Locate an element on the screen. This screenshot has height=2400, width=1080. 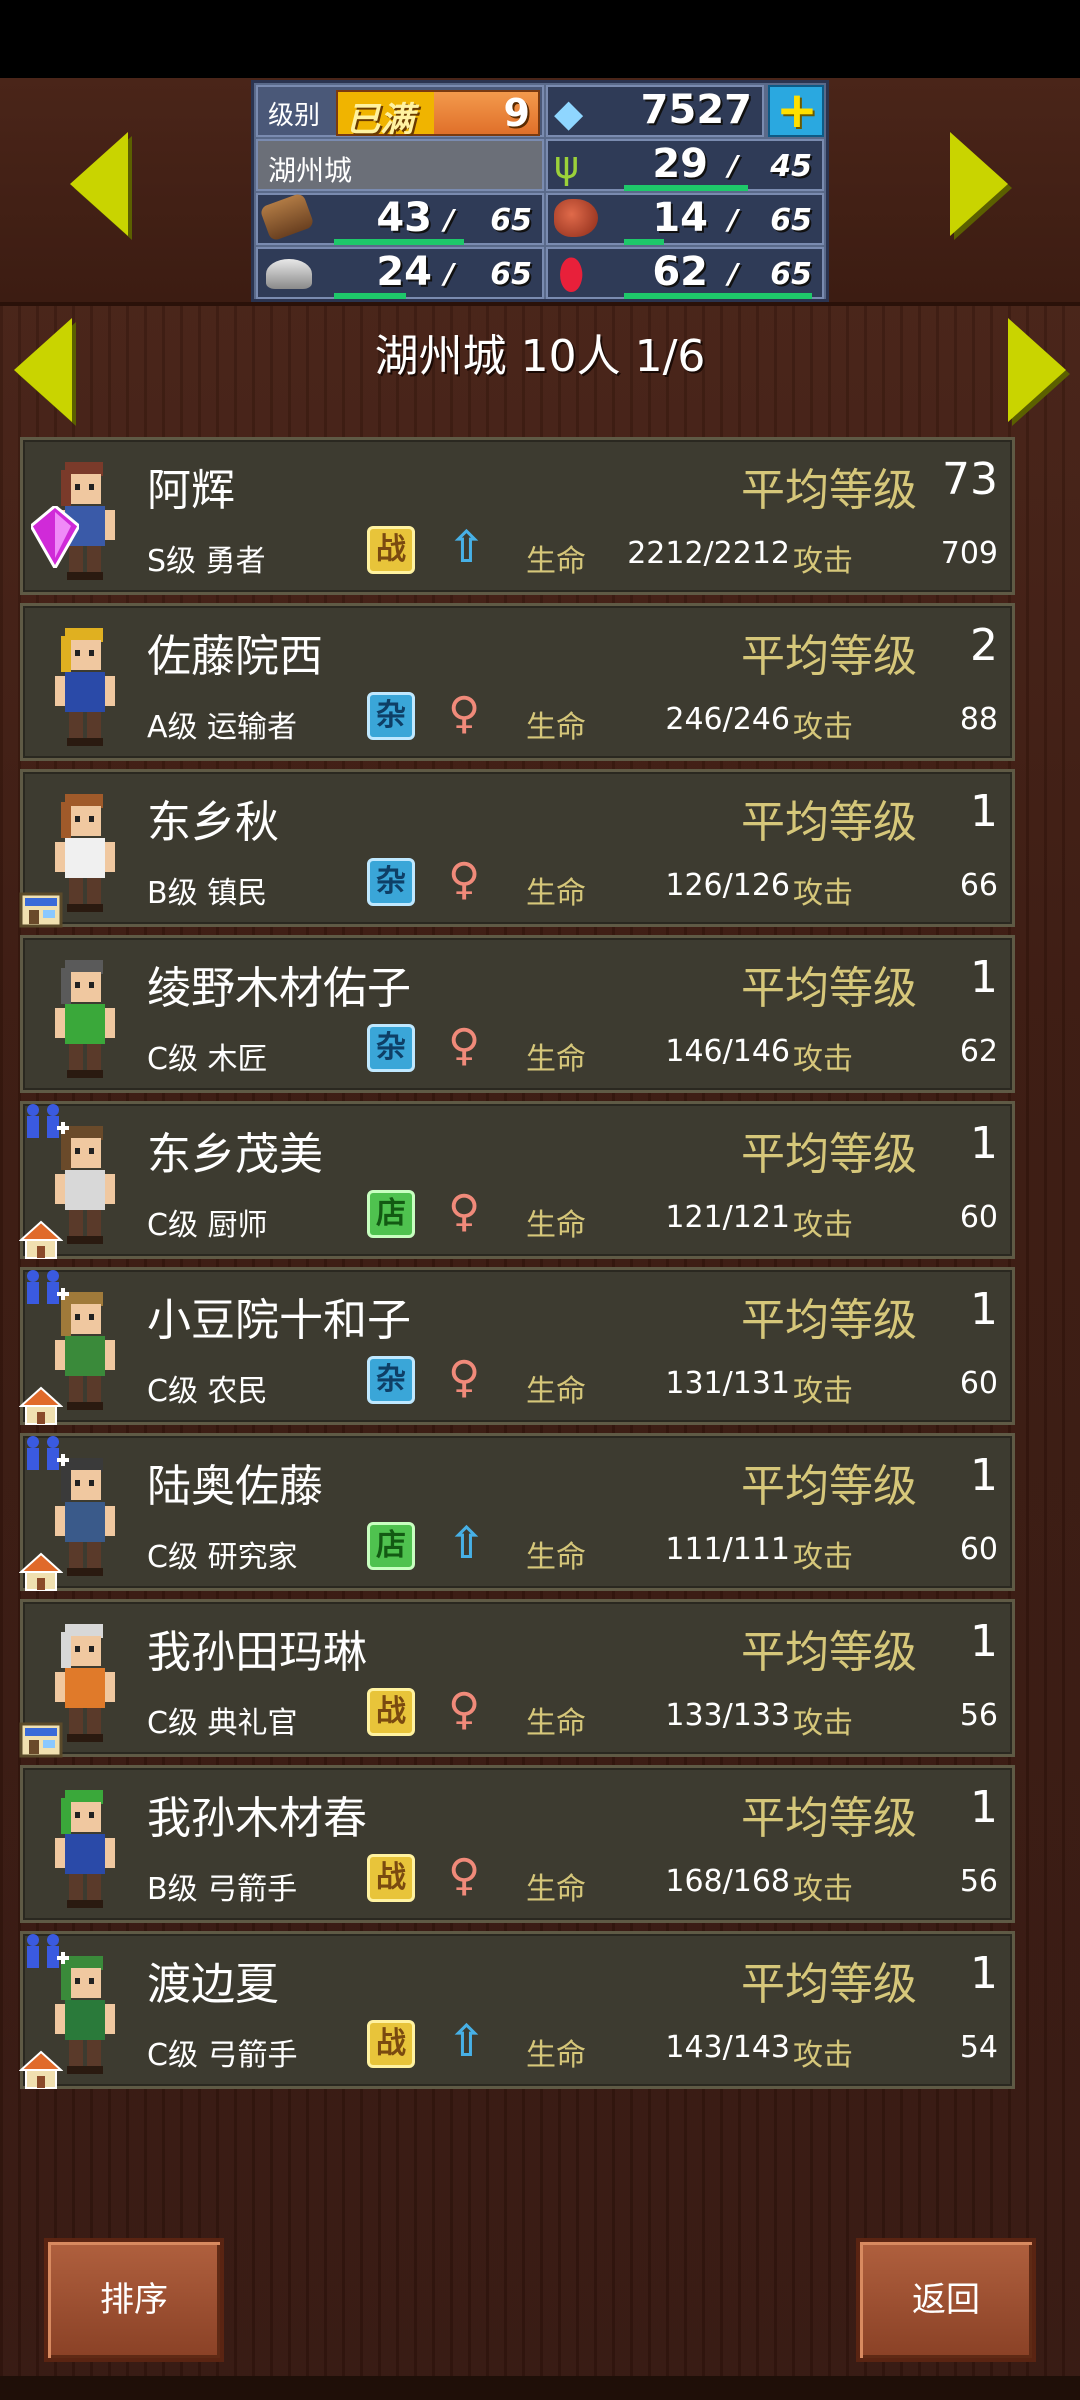
gem-cell: ◆ 7527 is located at coordinates (655, 111).